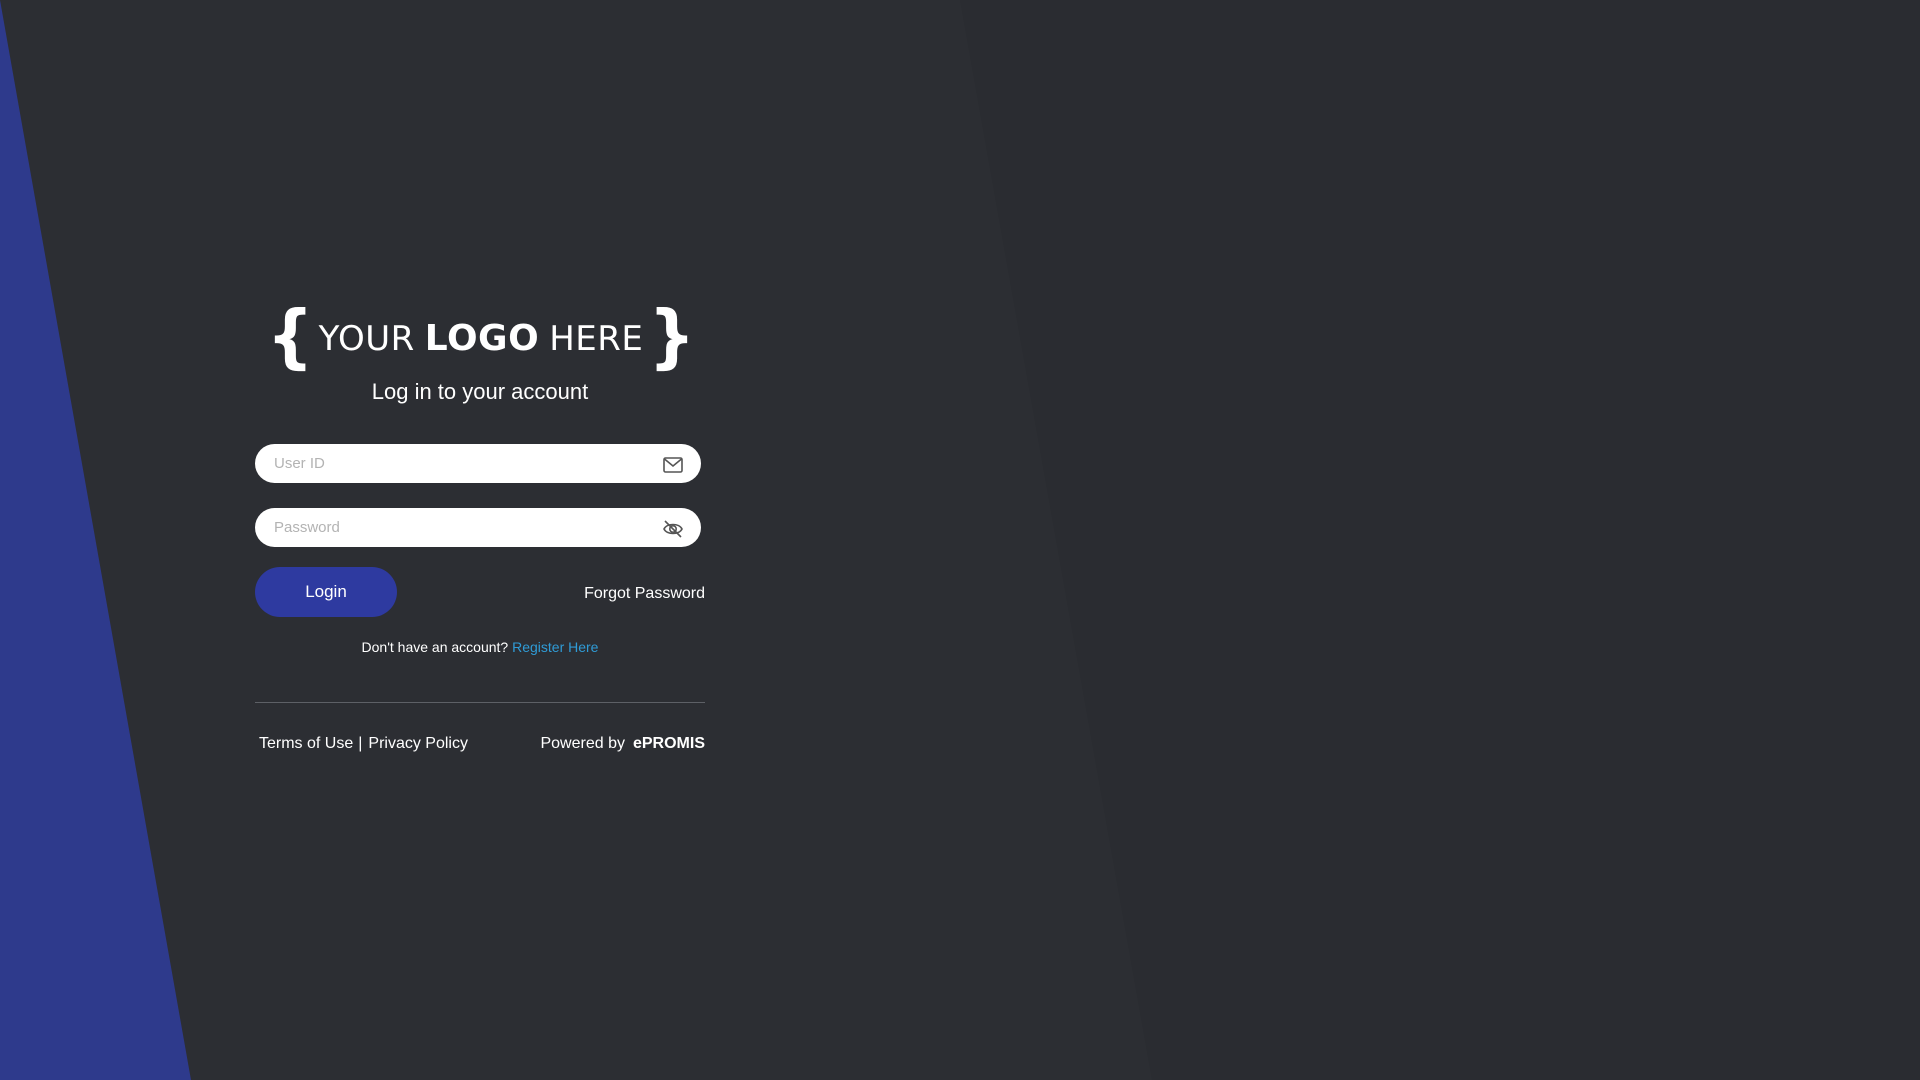 This screenshot has width=1920, height=1080. I want to click on password-field, so click(478, 527).